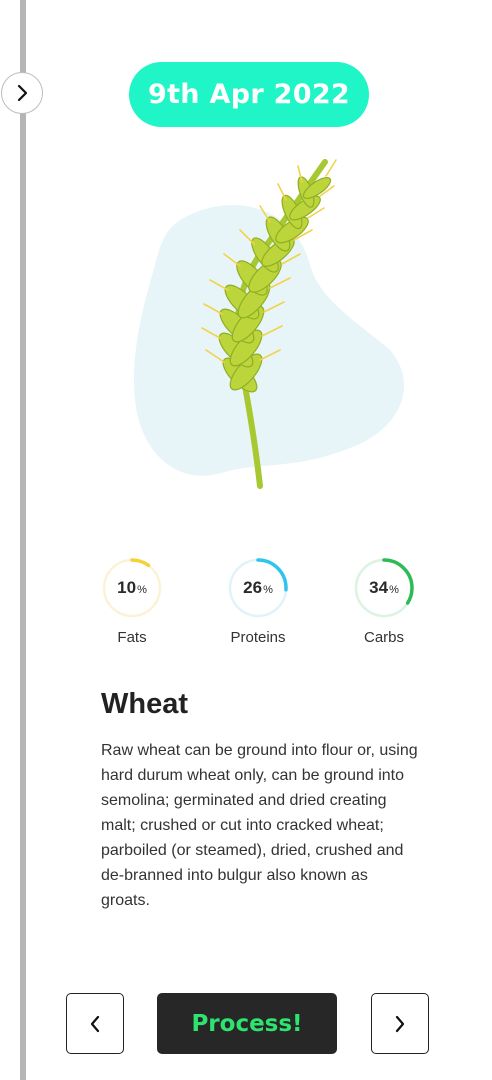 The height and width of the screenshot is (1080, 492). I want to click on nutrient-value: 10%, so click(132, 587).